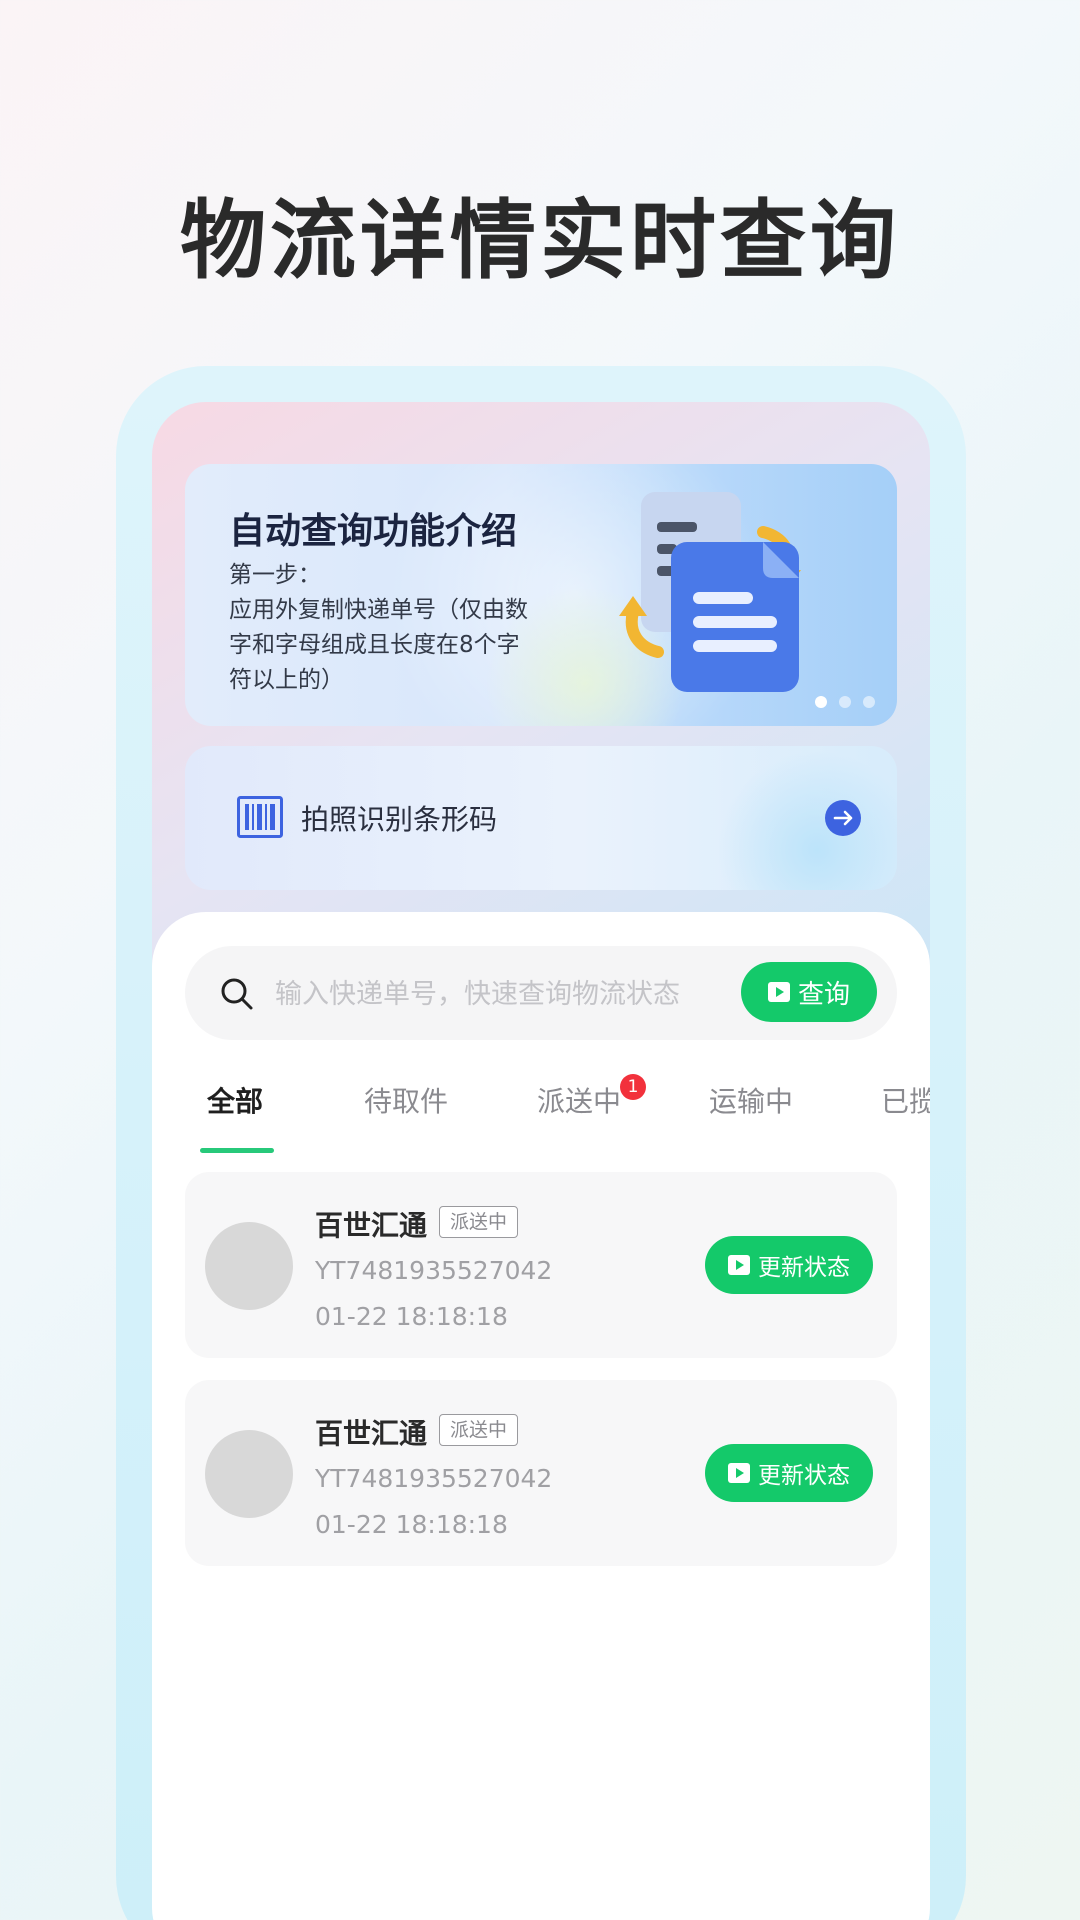 The image size is (1080, 1920). I want to click on banner-description: 第一步： 应用外复制快递单号（仅由数字和字母组成且长度在8个字符以上的）, so click(384, 628).